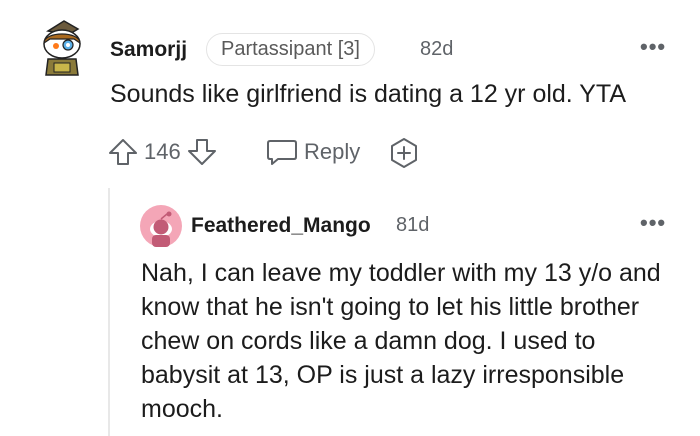 The width and height of the screenshot is (700, 436). I want to click on comment-author: Feathered_Mango, so click(281, 226).